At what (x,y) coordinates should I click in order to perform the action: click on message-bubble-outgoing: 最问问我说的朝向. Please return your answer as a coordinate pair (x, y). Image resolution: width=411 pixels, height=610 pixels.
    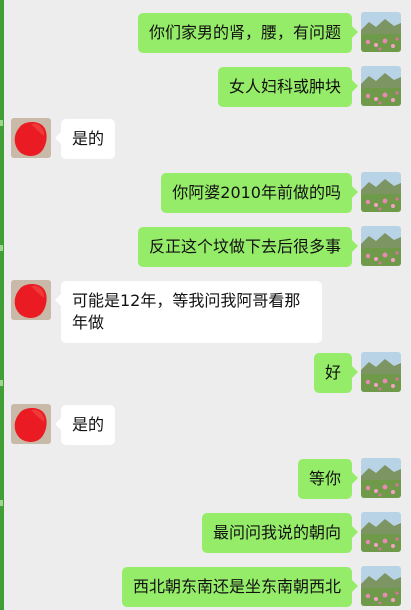
    Looking at the image, I should click on (280, 533).